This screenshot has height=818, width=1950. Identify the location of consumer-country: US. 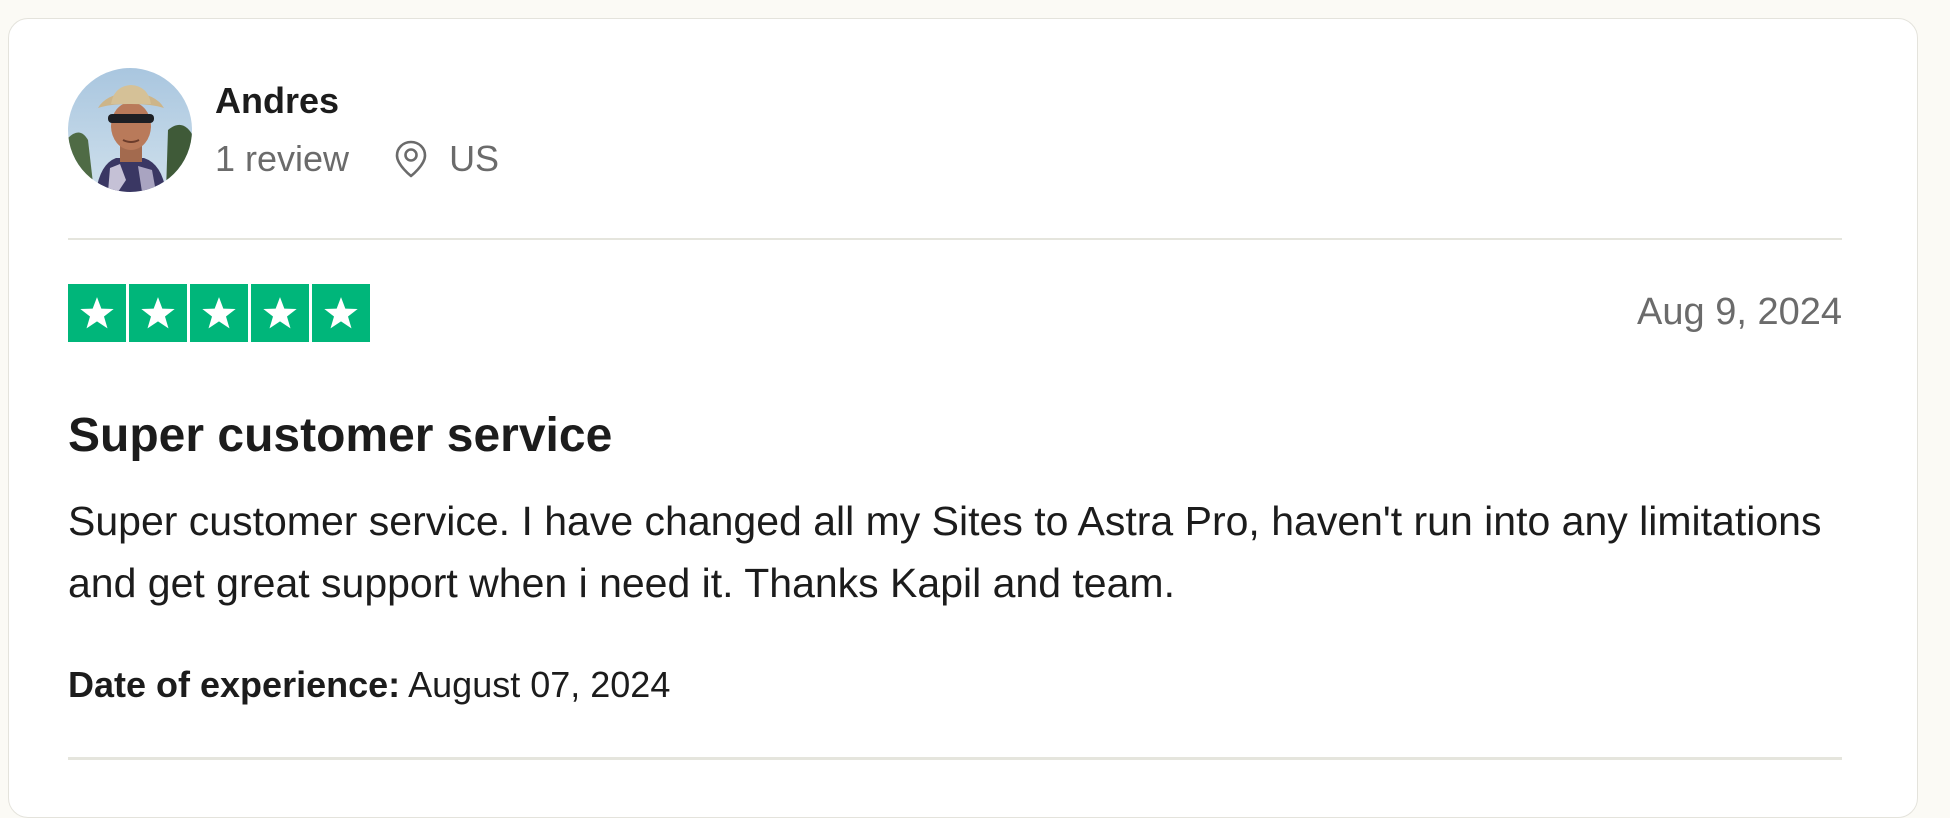
(474, 158).